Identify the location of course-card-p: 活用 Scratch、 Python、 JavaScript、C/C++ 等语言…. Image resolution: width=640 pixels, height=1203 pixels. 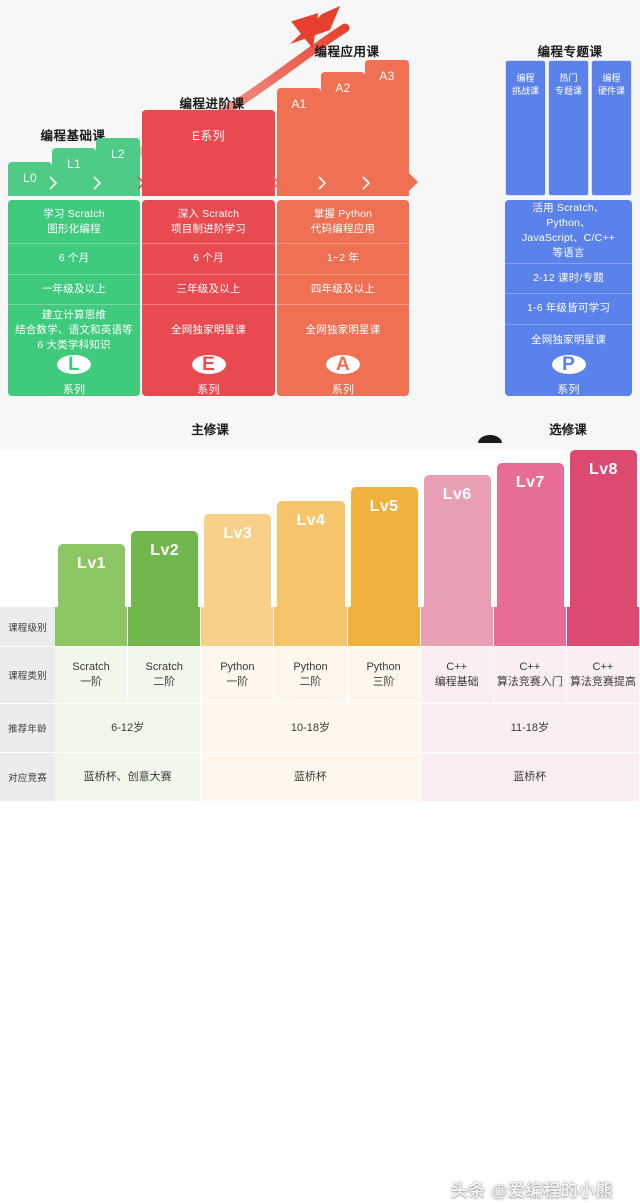
(568, 298).